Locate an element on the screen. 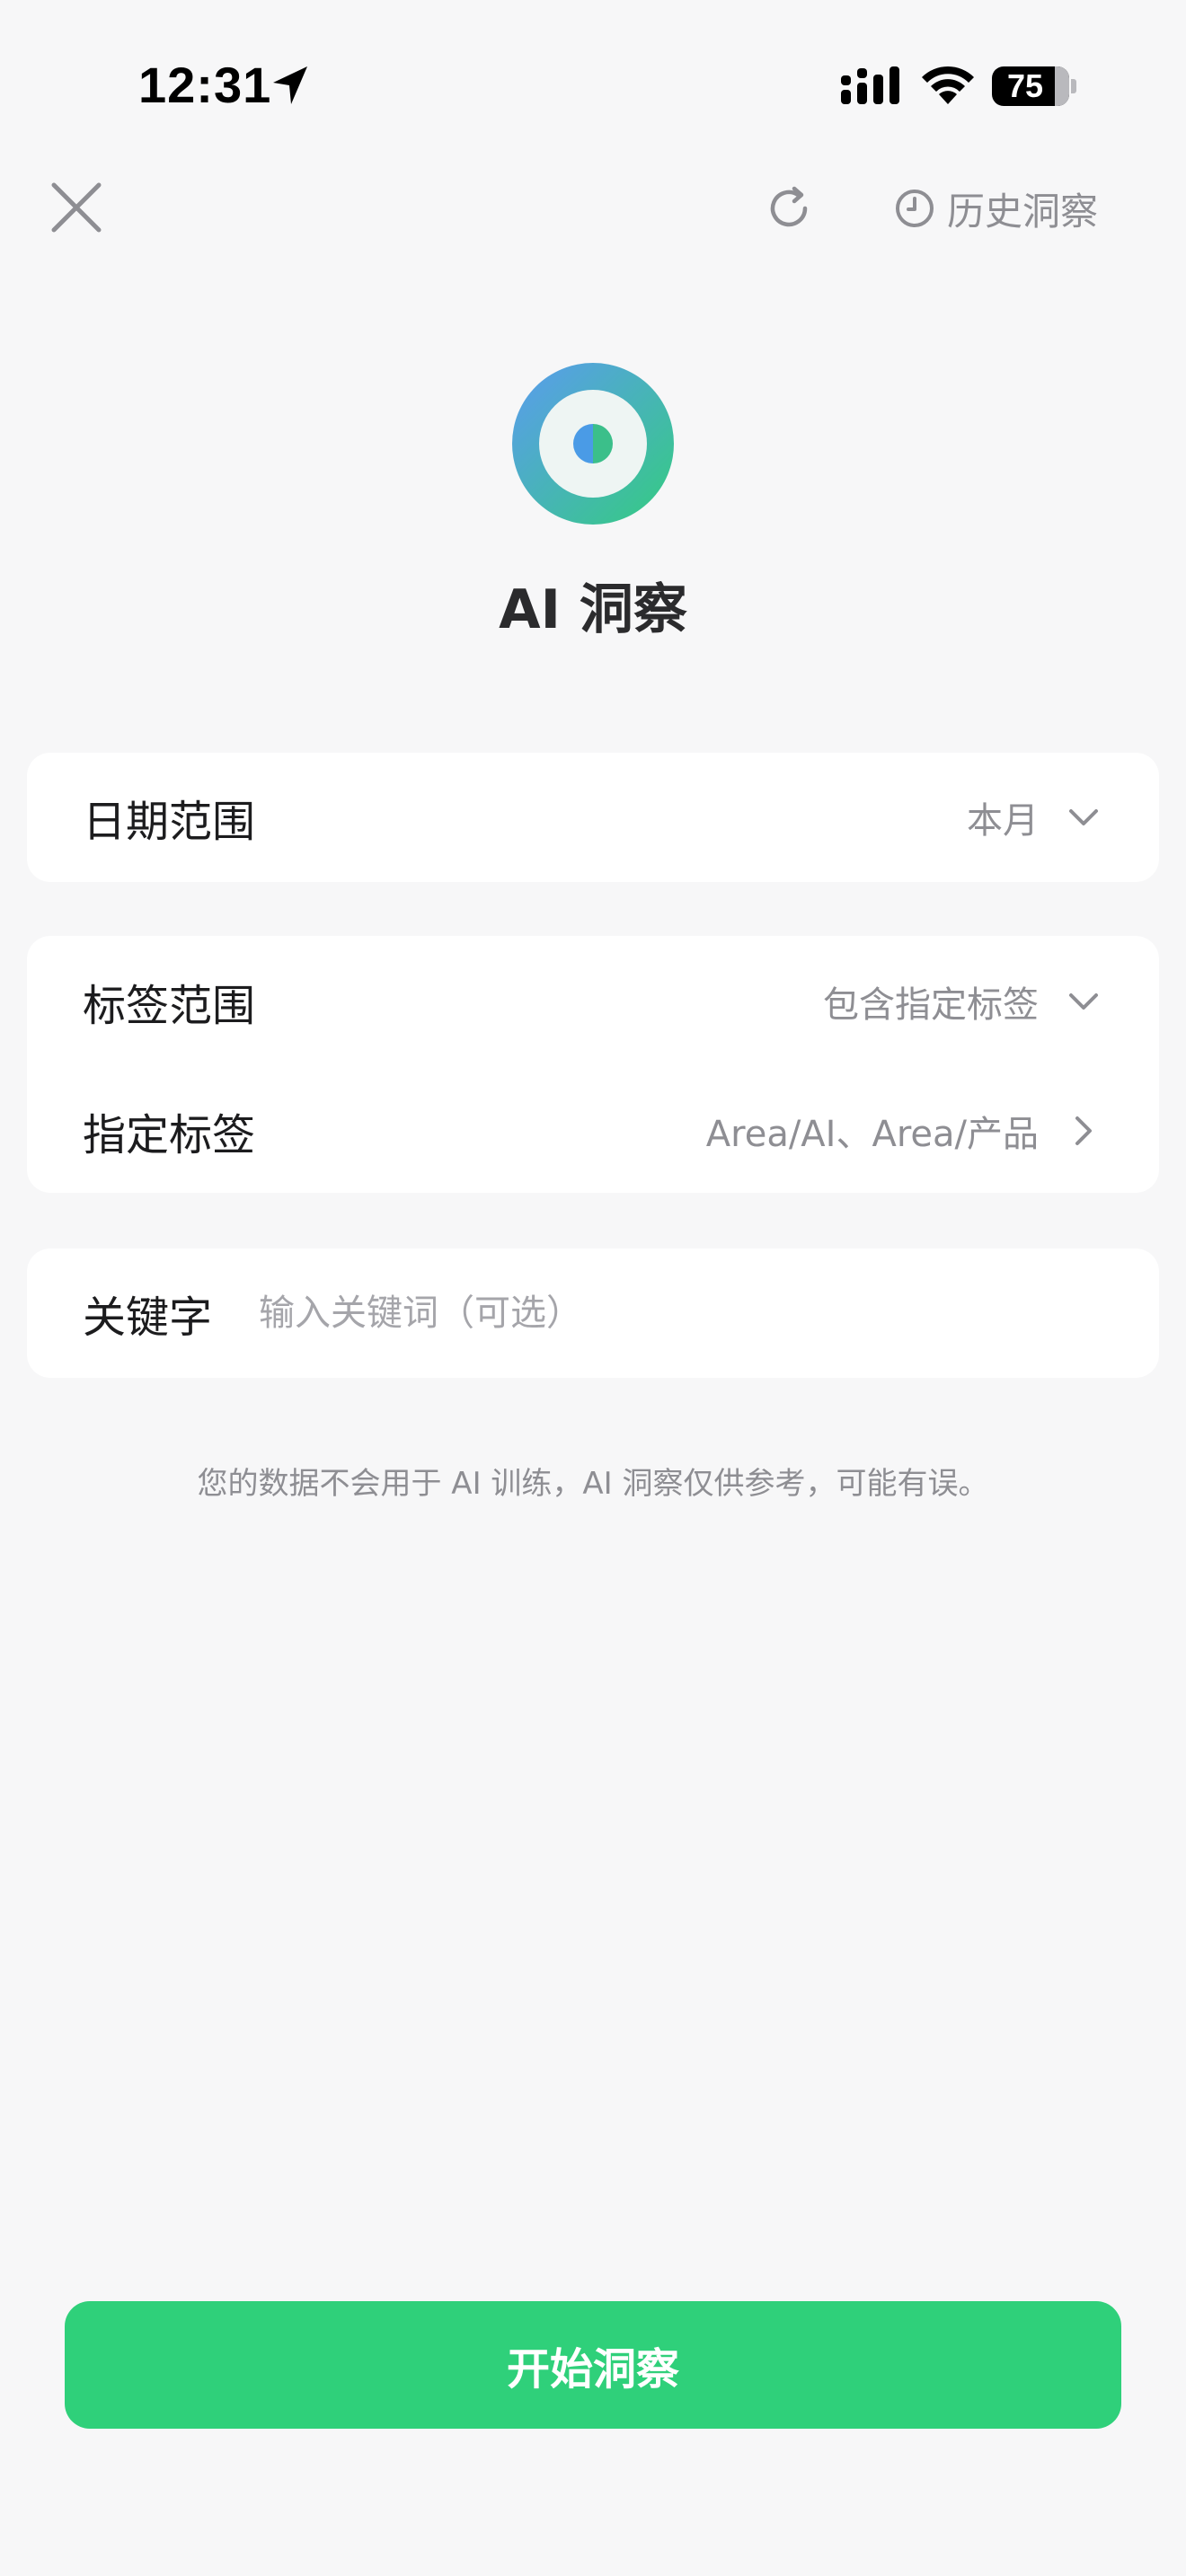 This screenshot has height=2576, width=1186. history-label: 历史洞察 is located at coordinates (1023, 211).